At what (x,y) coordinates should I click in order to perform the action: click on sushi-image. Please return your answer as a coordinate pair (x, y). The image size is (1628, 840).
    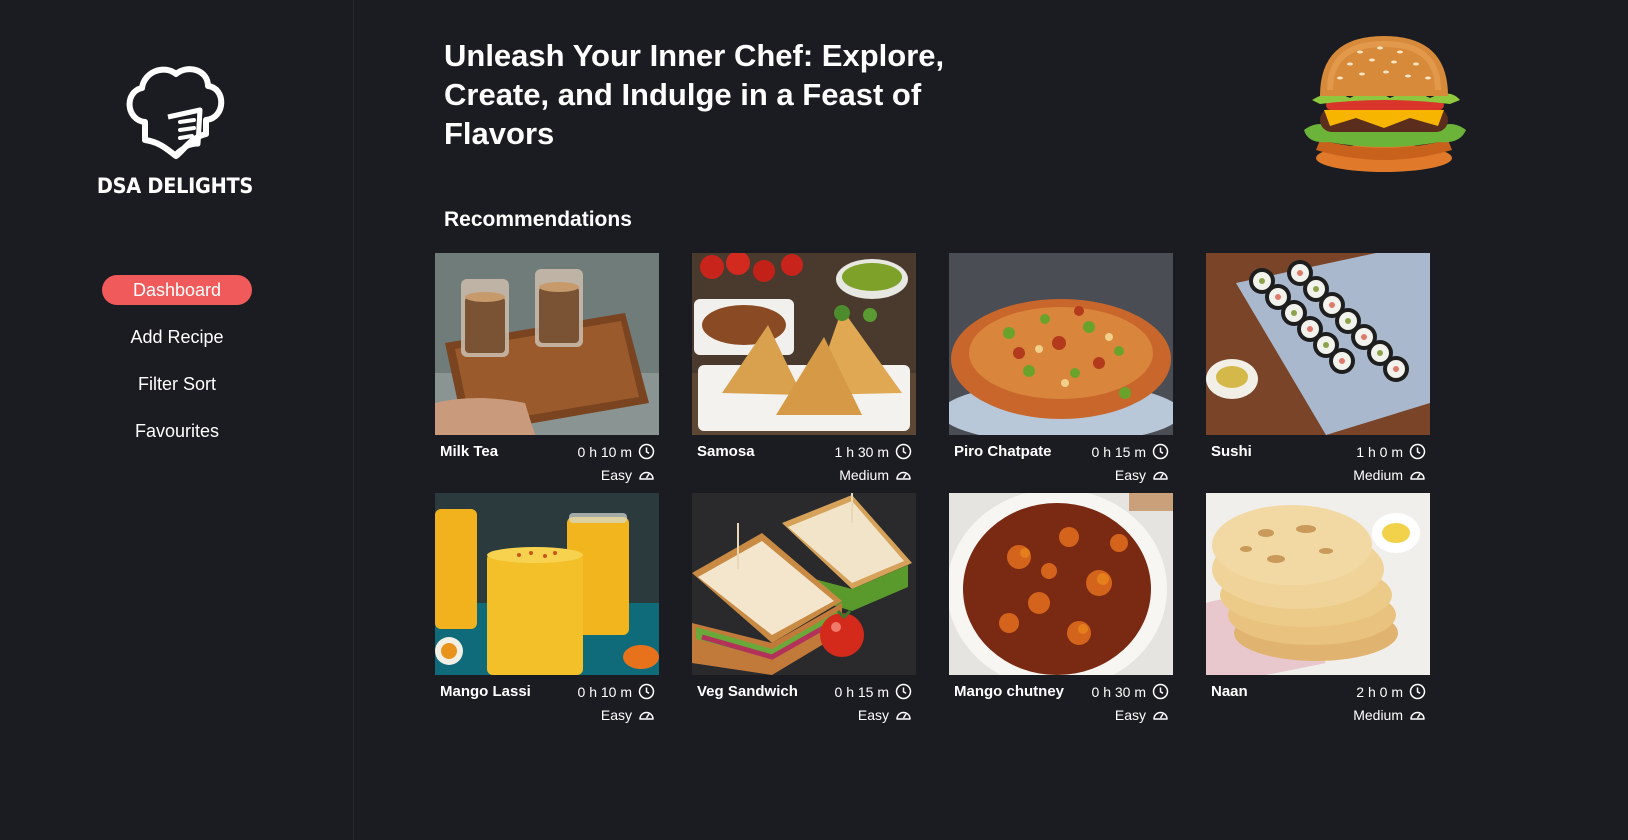
    Looking at the image, I should click on (1318, 344).